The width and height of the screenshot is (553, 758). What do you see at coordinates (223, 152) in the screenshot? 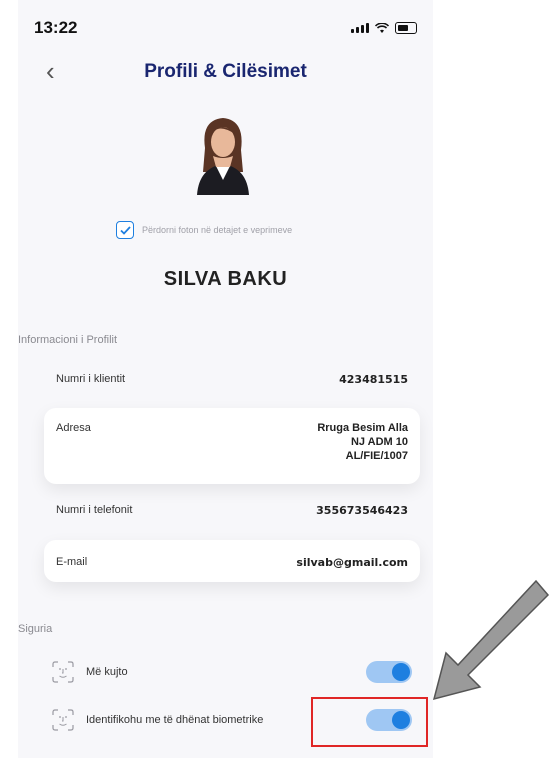
I see `profile-photo` at bounding box center [223, 152].